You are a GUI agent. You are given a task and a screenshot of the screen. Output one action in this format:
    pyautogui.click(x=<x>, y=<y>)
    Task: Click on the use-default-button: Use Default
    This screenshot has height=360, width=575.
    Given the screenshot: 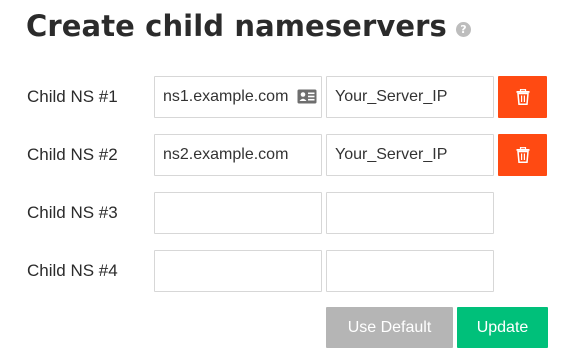 What is the action you would take?
    pyautogui.click(x=389, y=327)
    